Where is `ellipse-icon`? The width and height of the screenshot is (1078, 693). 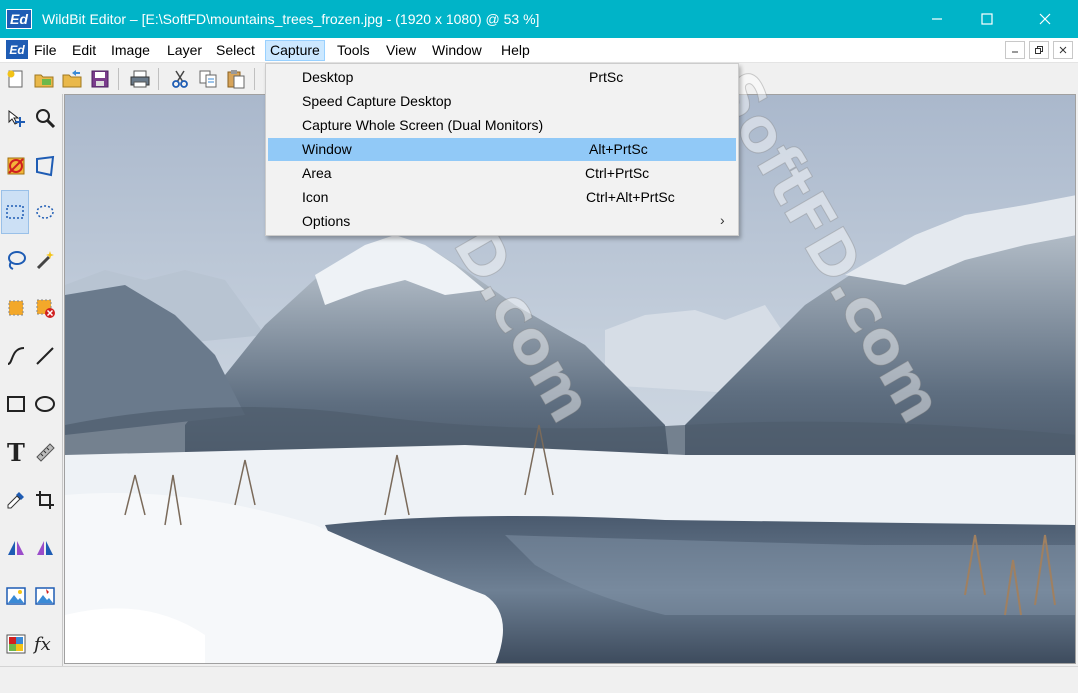 ellipse-icon is located at coordinates (45, 404).